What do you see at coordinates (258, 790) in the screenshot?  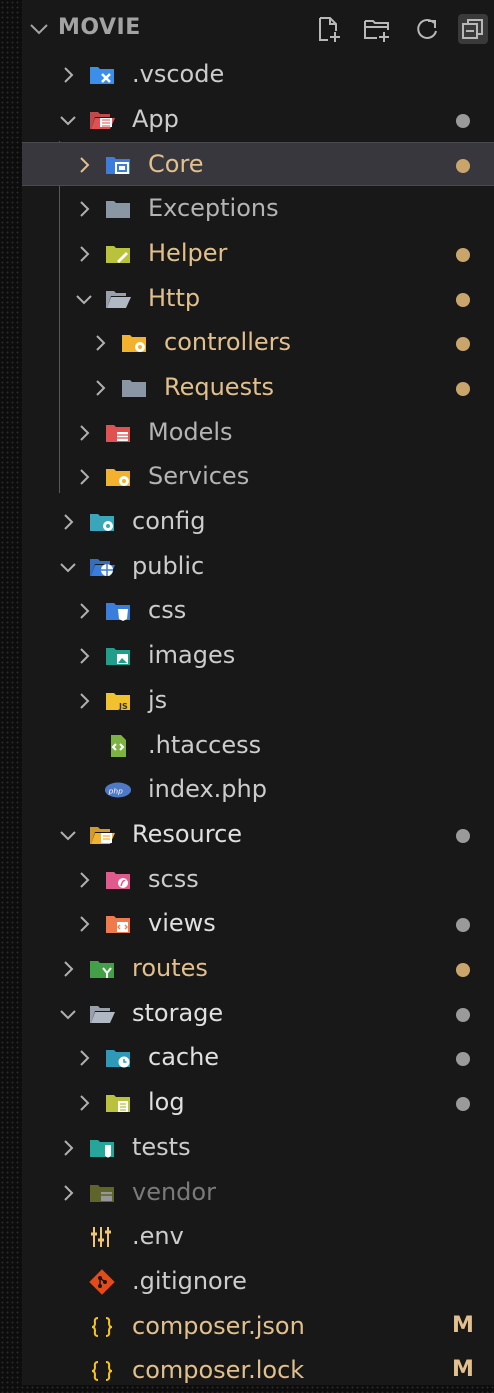 I see `tree-file-item: php index.php` at bounding box center [258, 790].